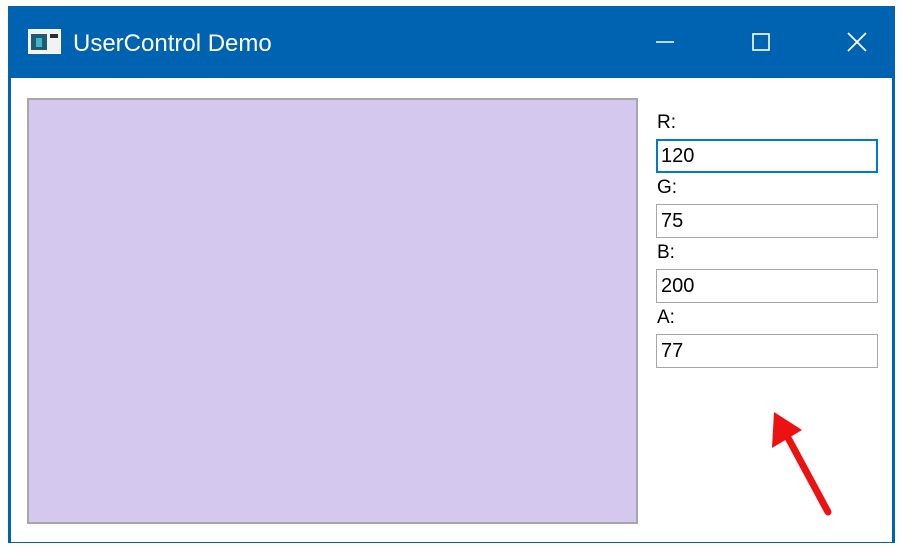 This screenshot has width=902, height=547. What do you see at coordinates (768, 242) in the screenshot?
I see `rgba-panel: R: 120 G: 75 B: 200 A: 77` at bounding box center [768, 242].